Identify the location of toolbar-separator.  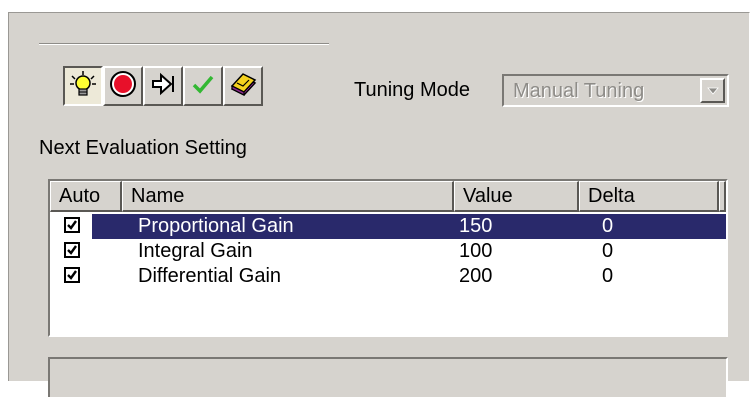
(184, 44).